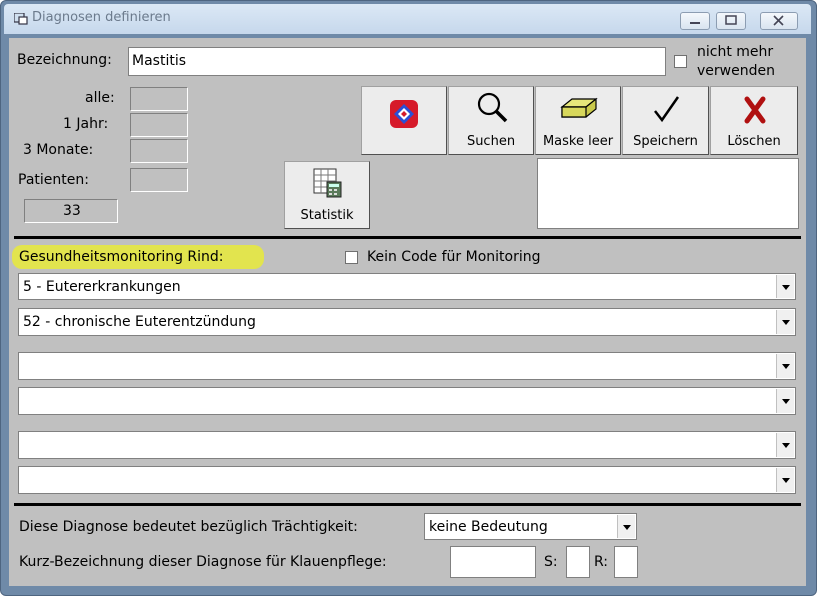  I want to click on loeschen-label: Löschen, so click(754, 141).